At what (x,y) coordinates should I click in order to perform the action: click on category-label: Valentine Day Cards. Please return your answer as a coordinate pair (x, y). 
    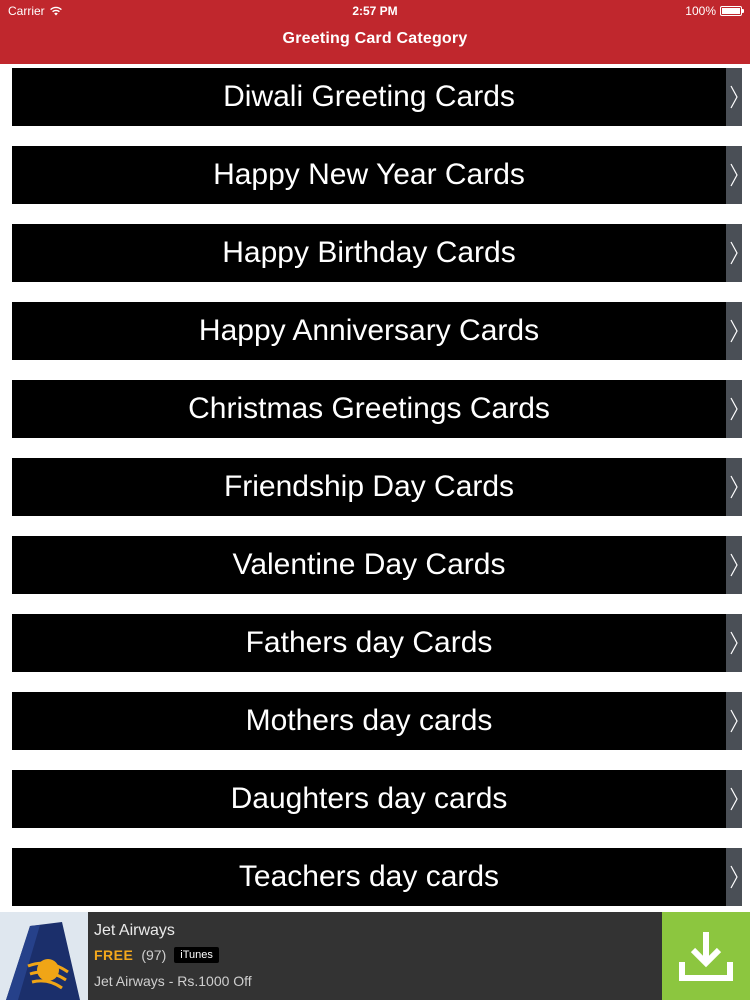
    Looking at the image, I should click on (369, 564).